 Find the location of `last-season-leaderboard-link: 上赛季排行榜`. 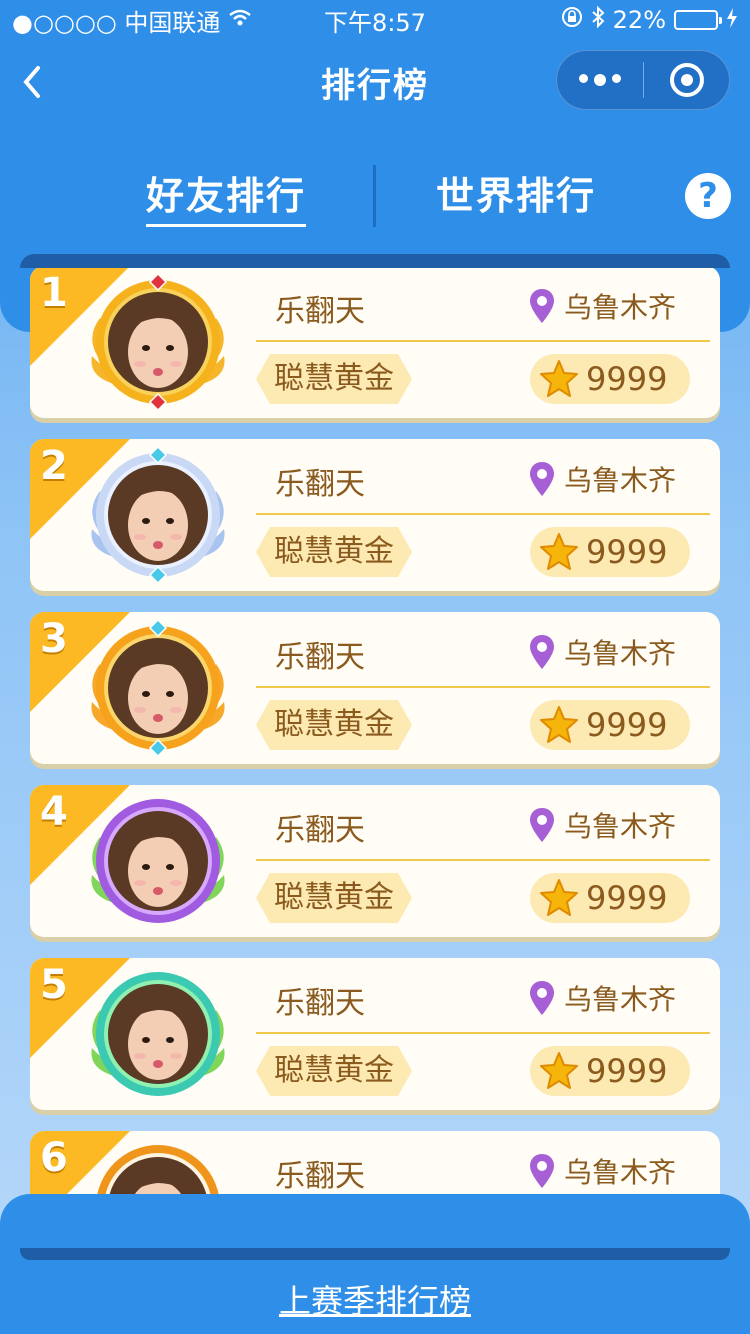

last-season-leaderboard-link: 上赛季排行榜 is located at coordinates (375, 1299).